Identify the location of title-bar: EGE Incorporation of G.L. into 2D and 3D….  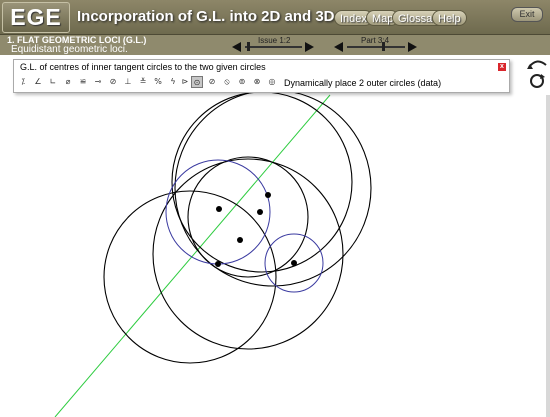
(275, 17).